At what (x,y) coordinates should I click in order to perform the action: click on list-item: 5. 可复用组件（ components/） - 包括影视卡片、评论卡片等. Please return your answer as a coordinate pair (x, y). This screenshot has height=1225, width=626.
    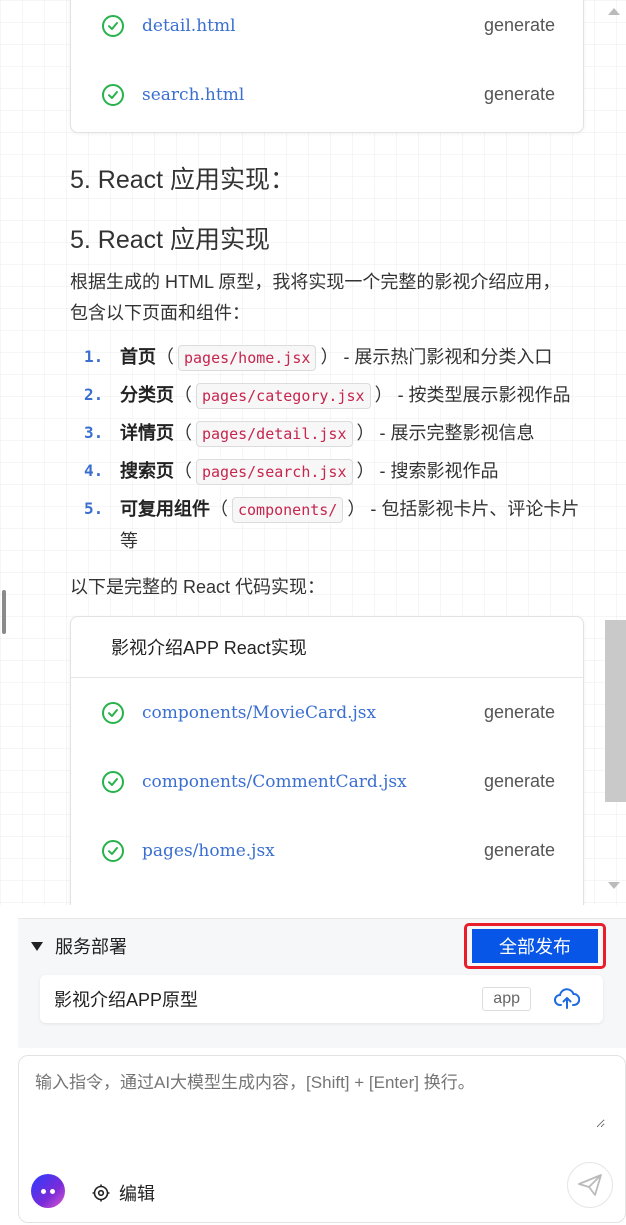
    Looking at the image, I should click on (330, 525).